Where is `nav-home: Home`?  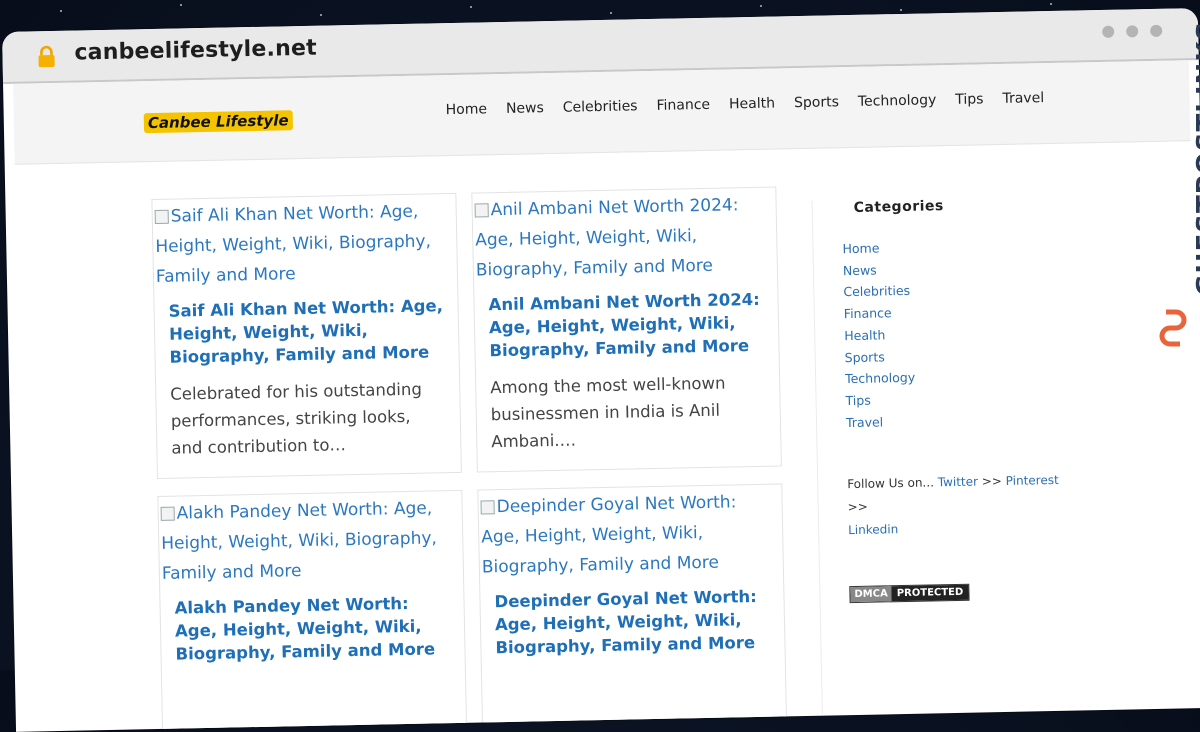 nav-home: Home is located at coordinates (466, 109).